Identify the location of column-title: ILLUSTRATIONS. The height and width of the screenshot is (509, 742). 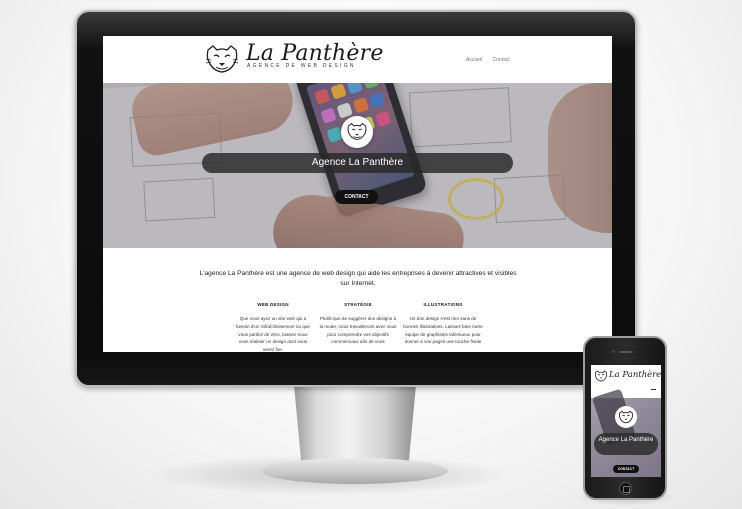
(443, 304).